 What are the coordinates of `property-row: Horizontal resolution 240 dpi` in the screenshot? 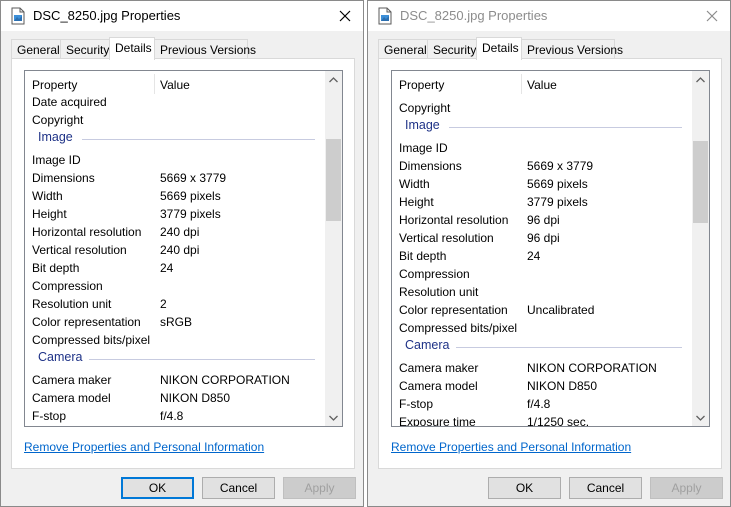 It's located at (175, 232).